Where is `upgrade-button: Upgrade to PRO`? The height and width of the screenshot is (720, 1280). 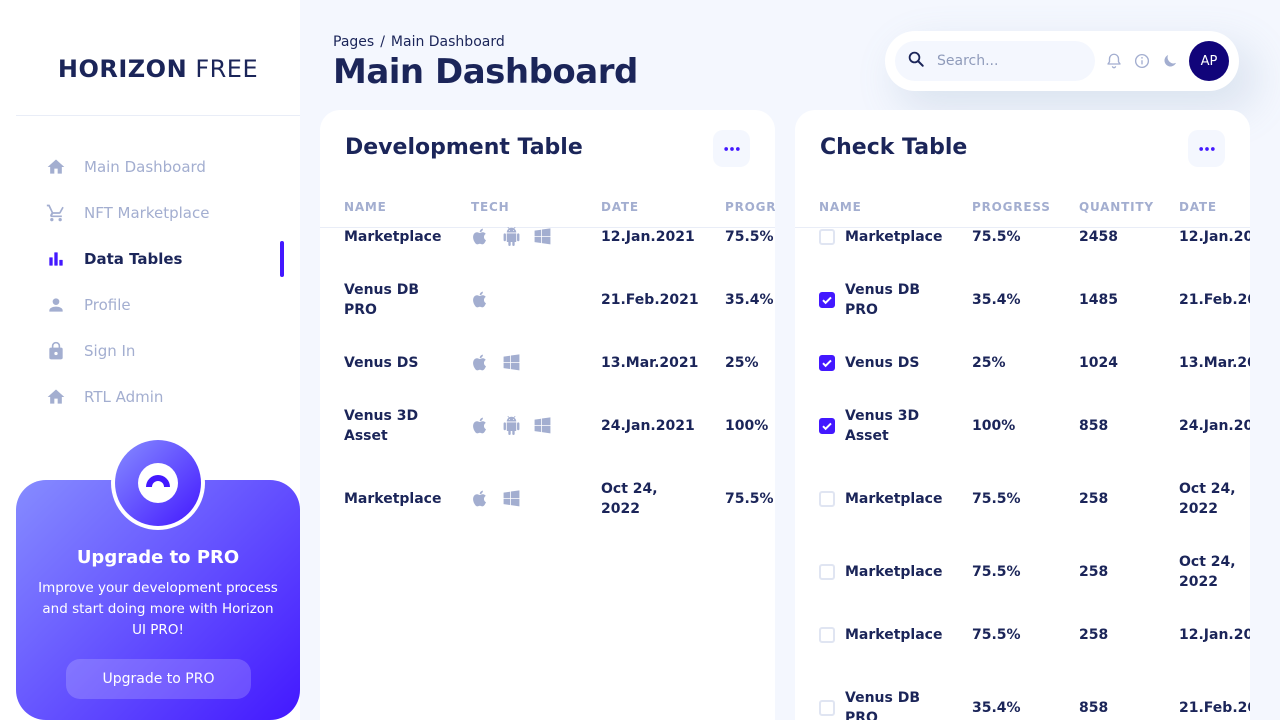
upgrade-button: Upgrade to PRO is located at coordinates (158, 679).